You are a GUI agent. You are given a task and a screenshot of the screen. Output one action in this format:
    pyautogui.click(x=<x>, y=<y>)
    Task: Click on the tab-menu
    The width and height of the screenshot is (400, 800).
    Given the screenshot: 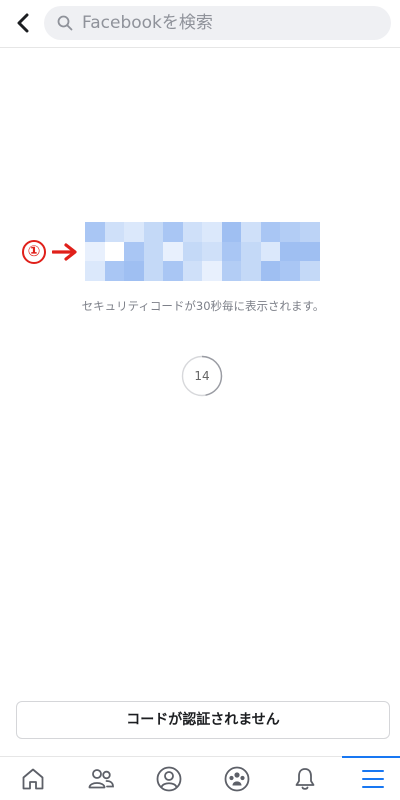 What is the action you would take?
    pyautogui.click(x=370, y=778)
    